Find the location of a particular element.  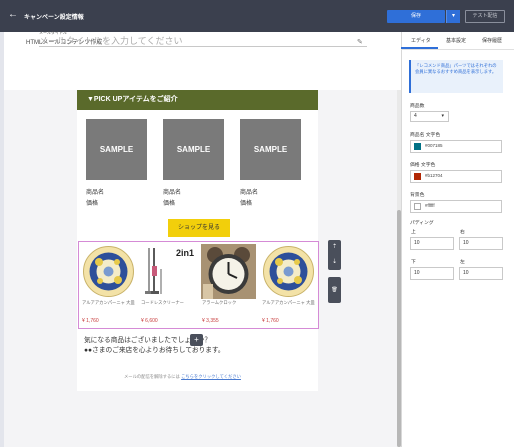

message-line: ●●さまのご来店を心よりお待ちしております。 is located at coordinates (154, 350).